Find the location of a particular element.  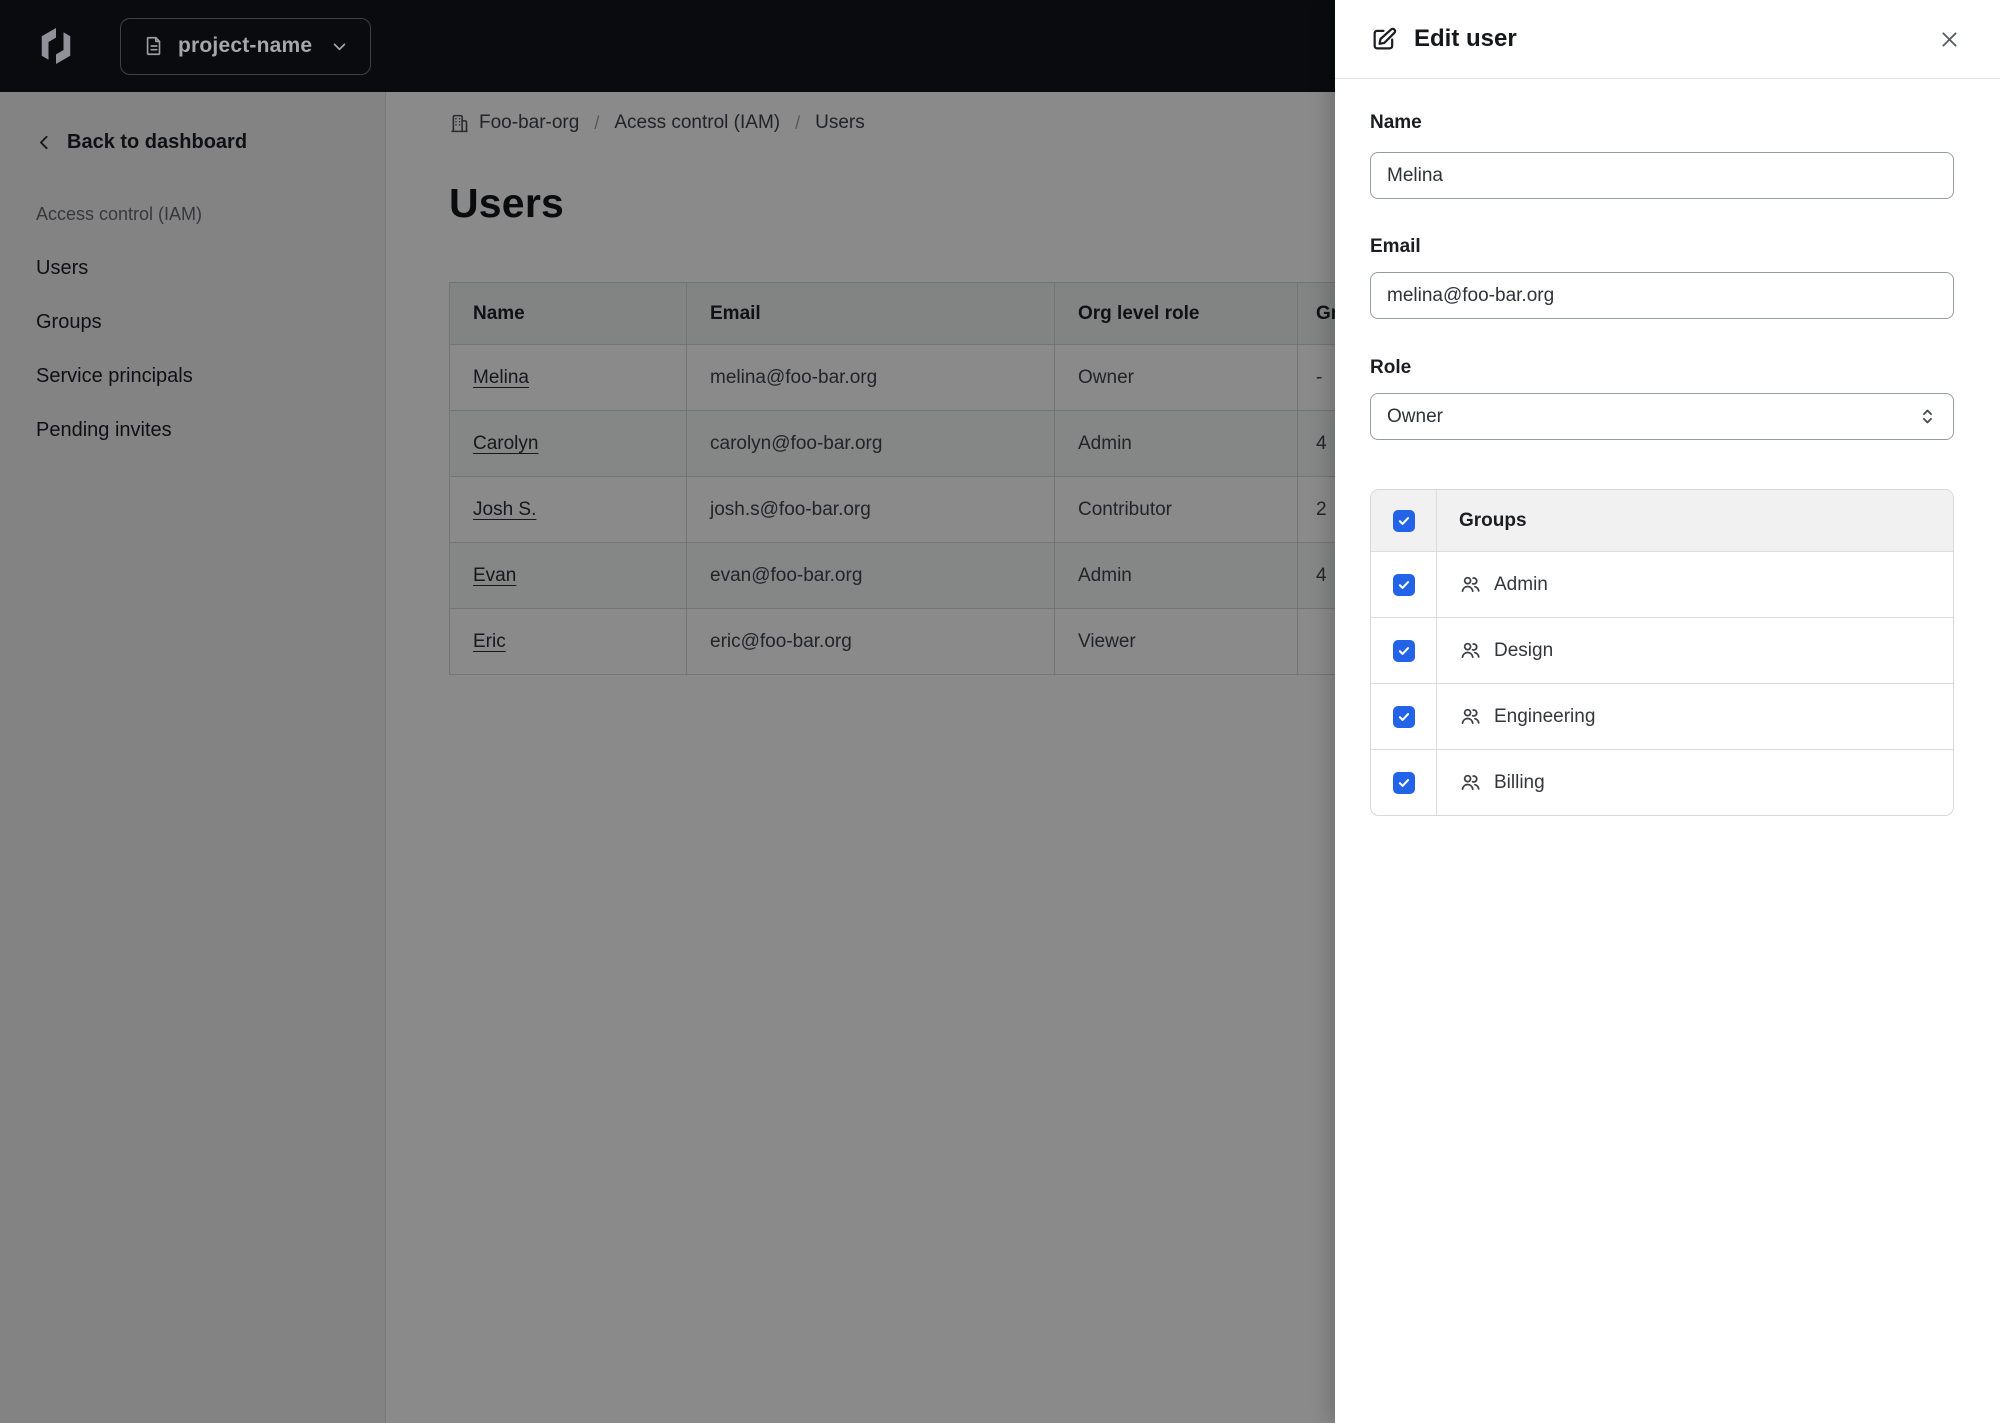

group-design-checkbox is located at coordinates (1403, 650).